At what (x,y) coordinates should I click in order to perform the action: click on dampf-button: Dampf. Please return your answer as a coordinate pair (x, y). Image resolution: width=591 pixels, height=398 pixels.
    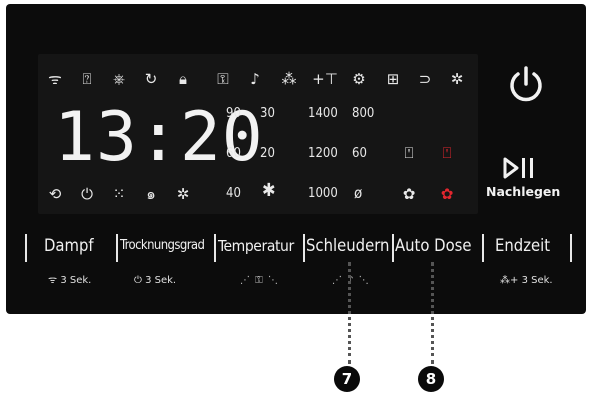
    Looking at the image, I should click on (69, 246).